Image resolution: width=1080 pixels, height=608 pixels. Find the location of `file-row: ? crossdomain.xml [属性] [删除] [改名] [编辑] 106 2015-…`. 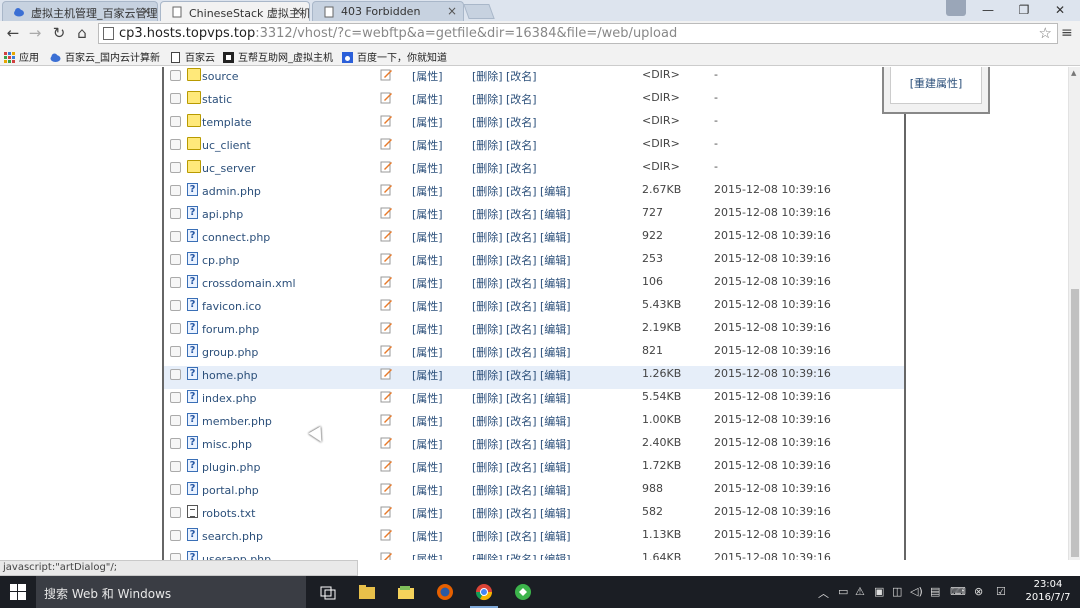

file-row: ? crossdomain.xml [属性] [删除] [改名] [编辑] 106 2015-… is located at coordinates (534, 285).